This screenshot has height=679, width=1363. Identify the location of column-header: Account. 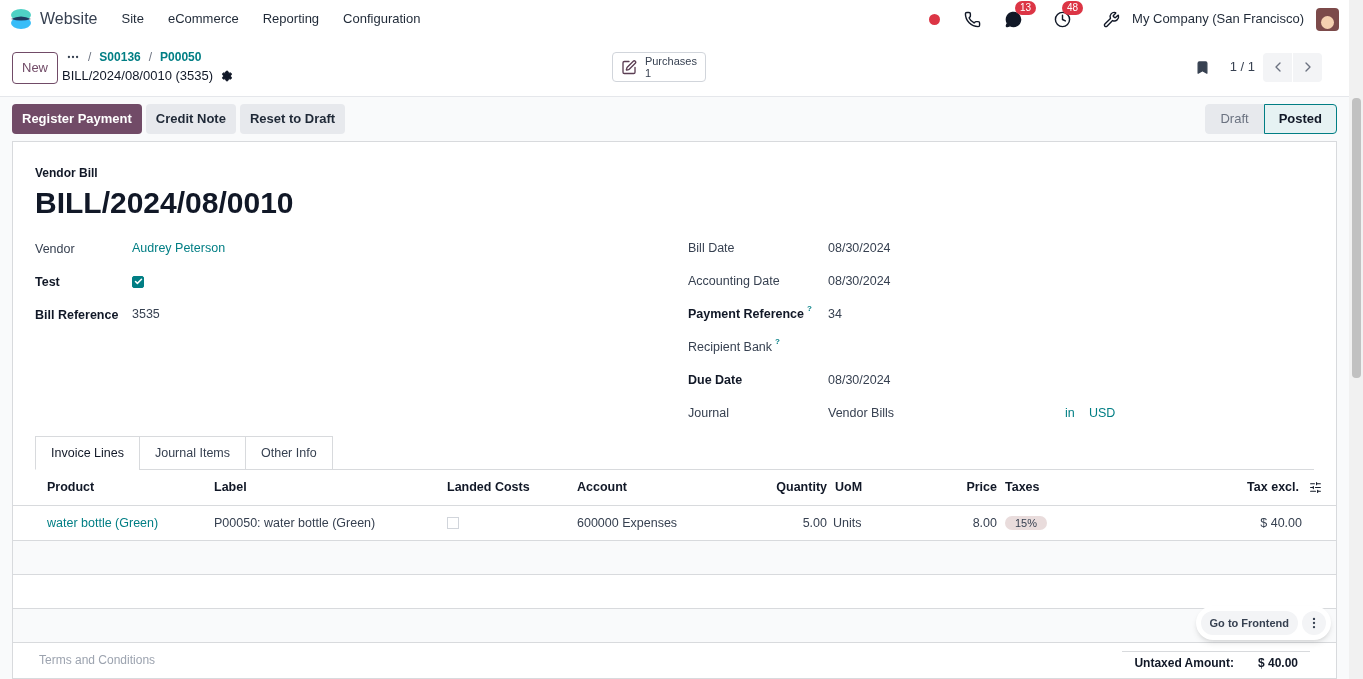
(657, 487).